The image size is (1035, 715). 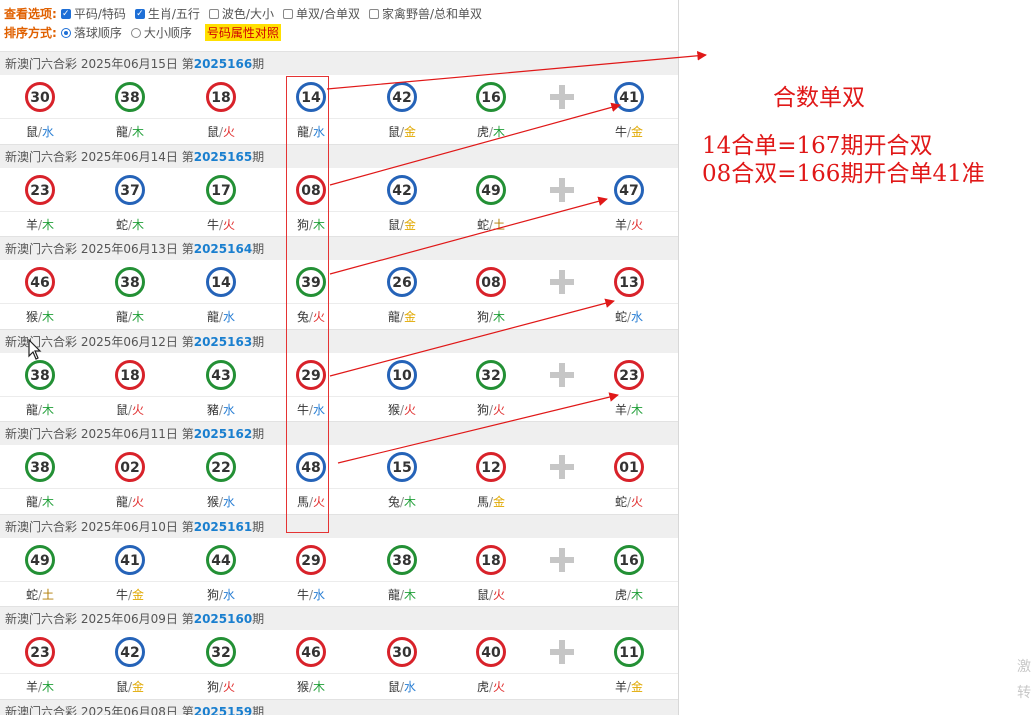 What do you see at coordinates (1024, 667) in the screenshot?
I see `watermark-line-1: 激` at bounding box center [1024, 667].